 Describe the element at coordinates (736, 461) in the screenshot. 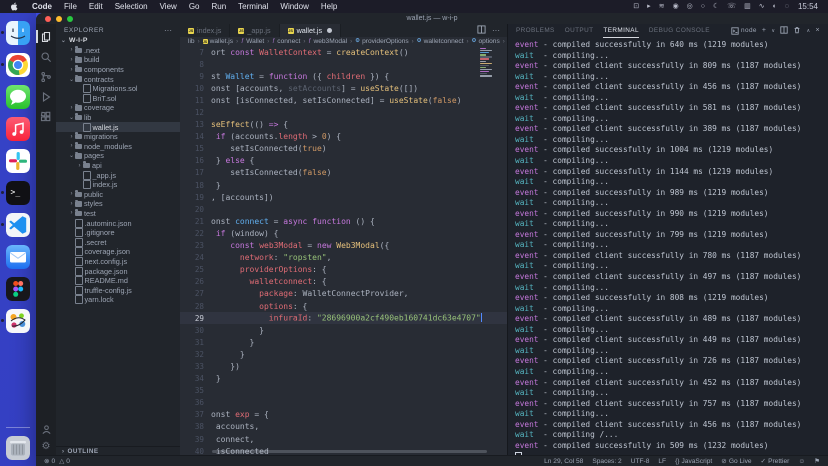

I see `status-go-live: ⊘ Go Live` at that location.